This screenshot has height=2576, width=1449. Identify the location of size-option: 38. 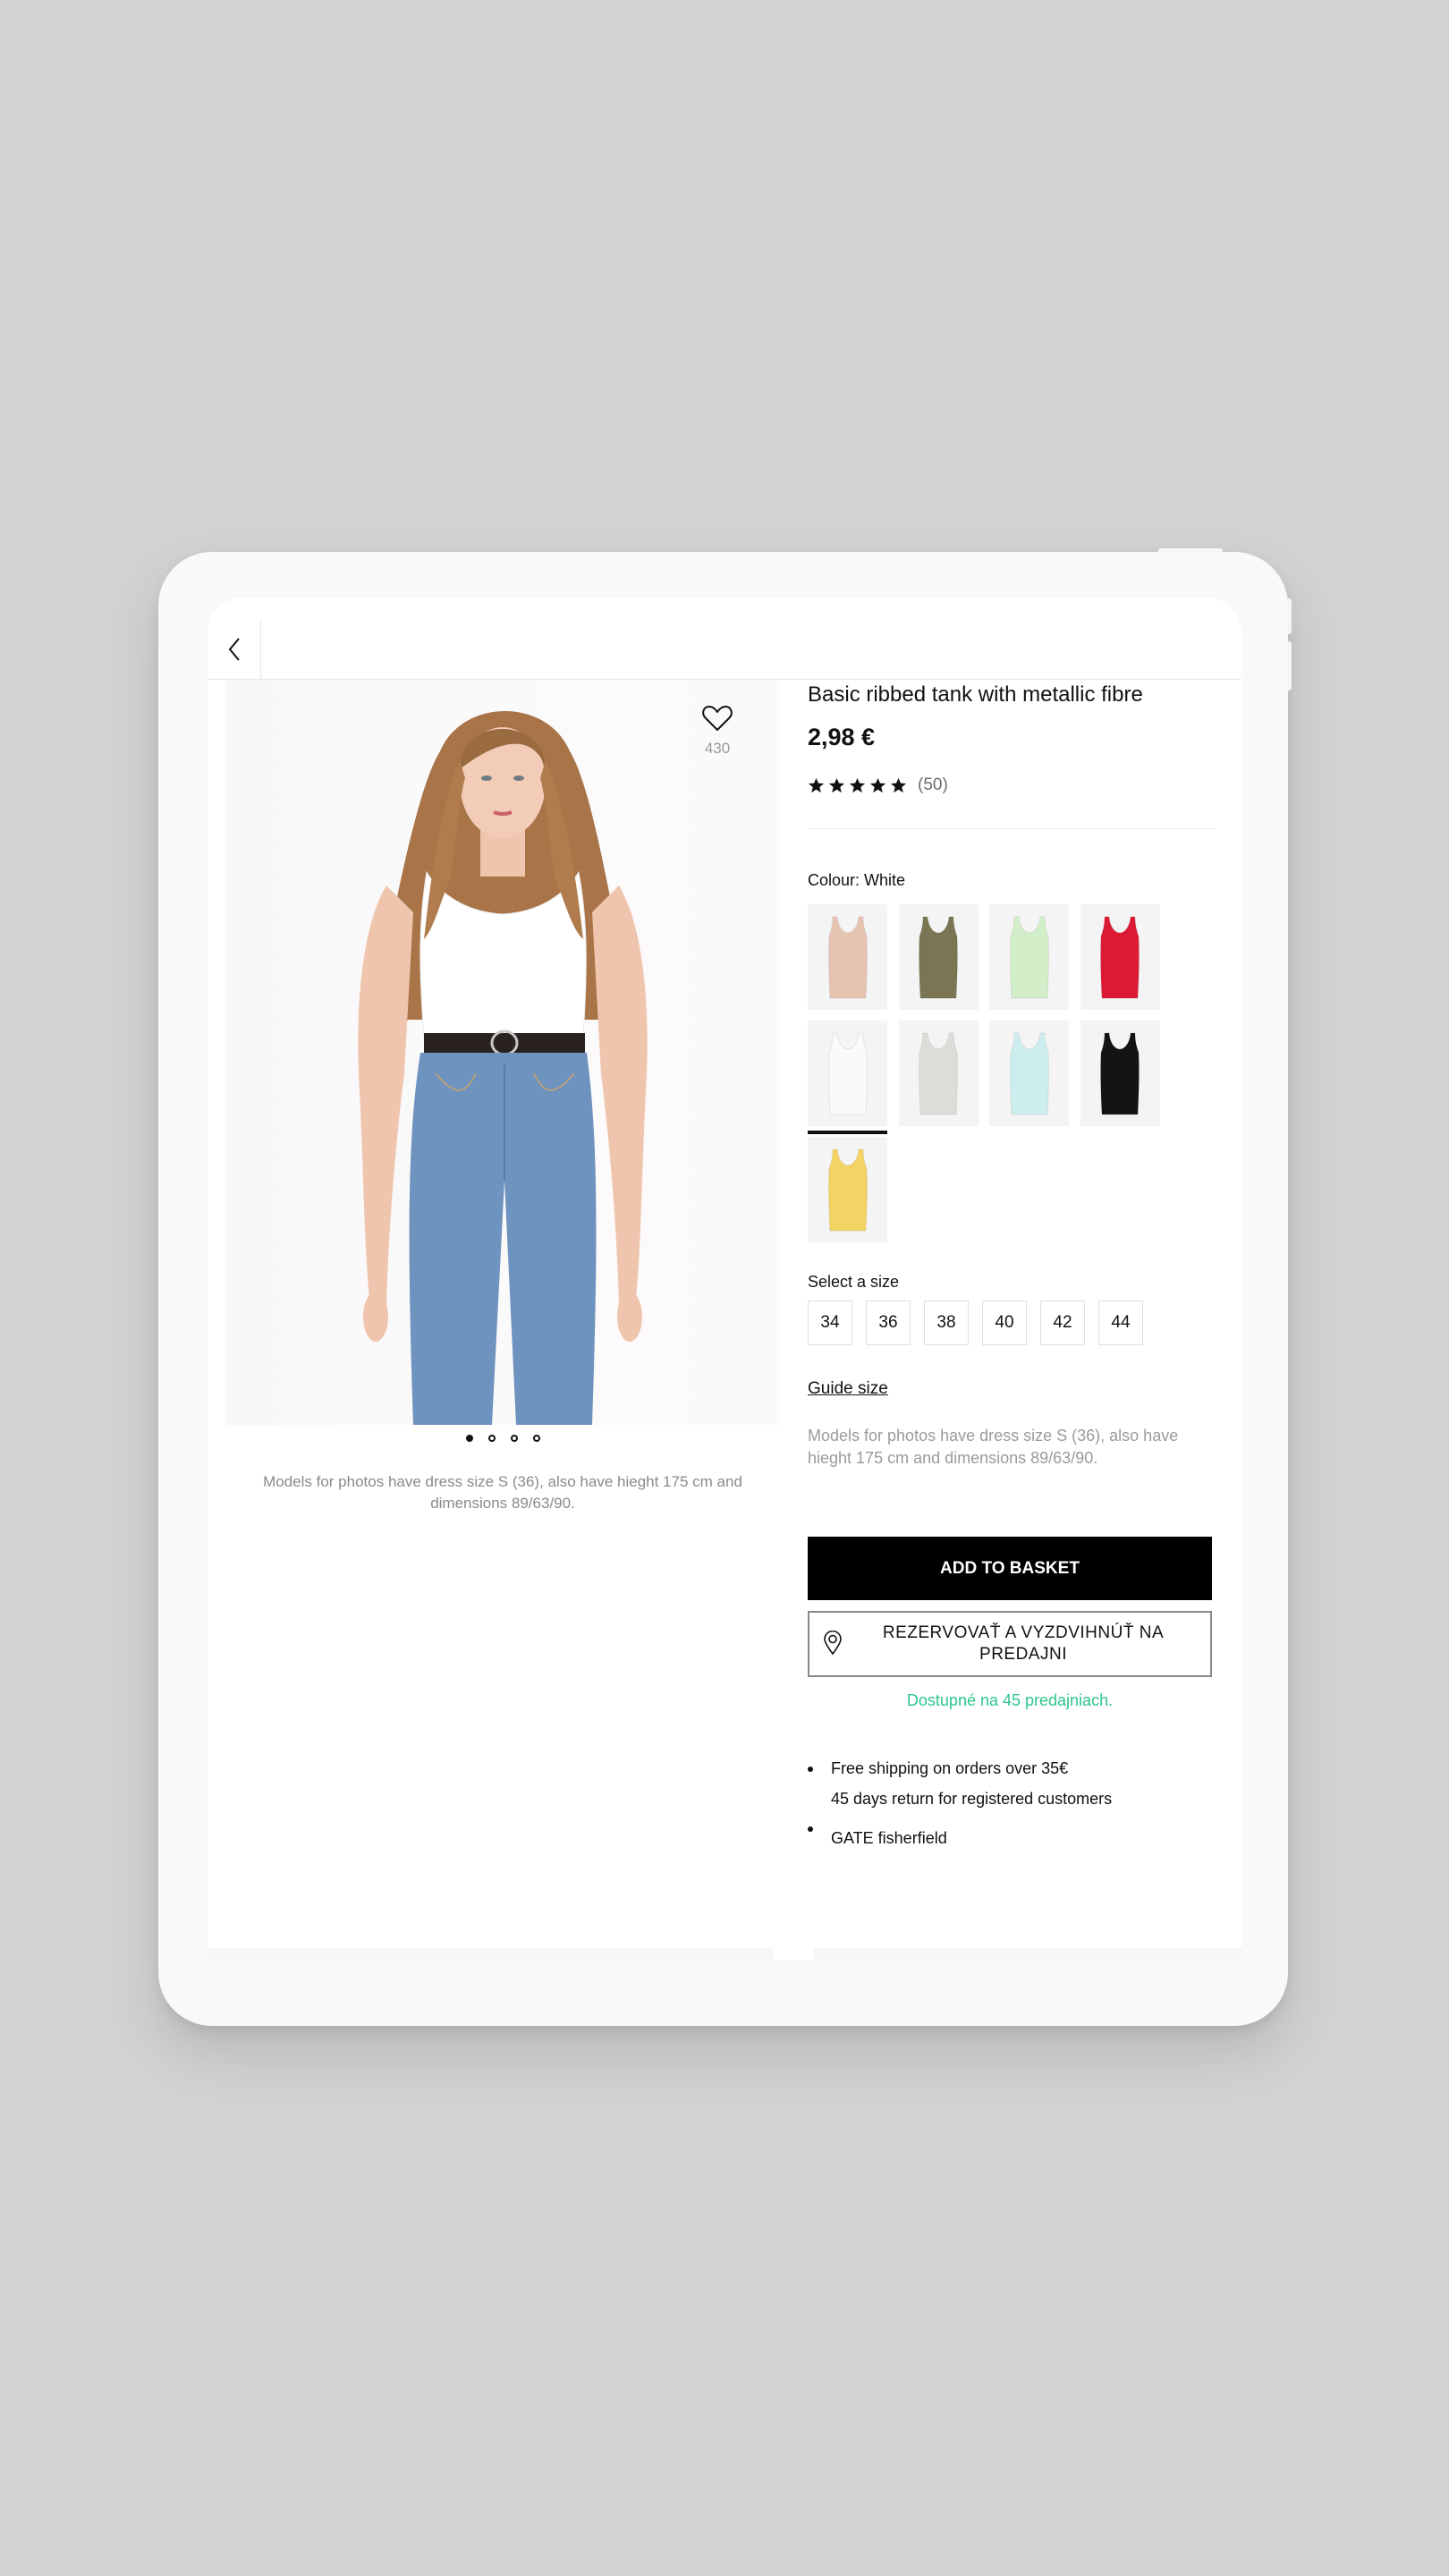
(946, 1323).